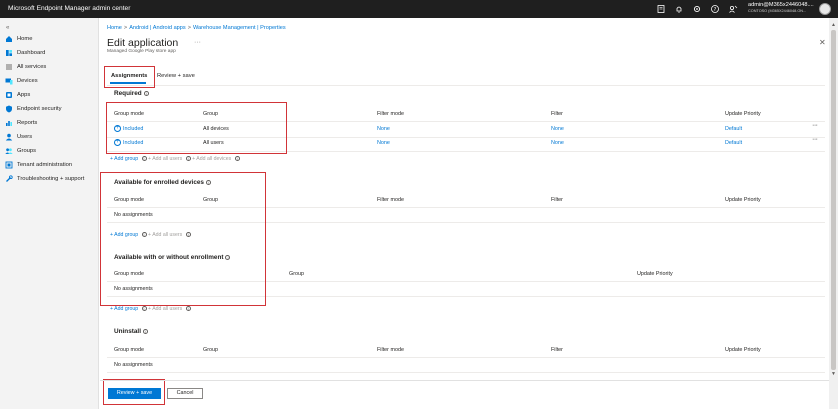 Image resolution: width=838 pixels, height=409 pixels. I want to click on devices-icon, so click(9, 81).